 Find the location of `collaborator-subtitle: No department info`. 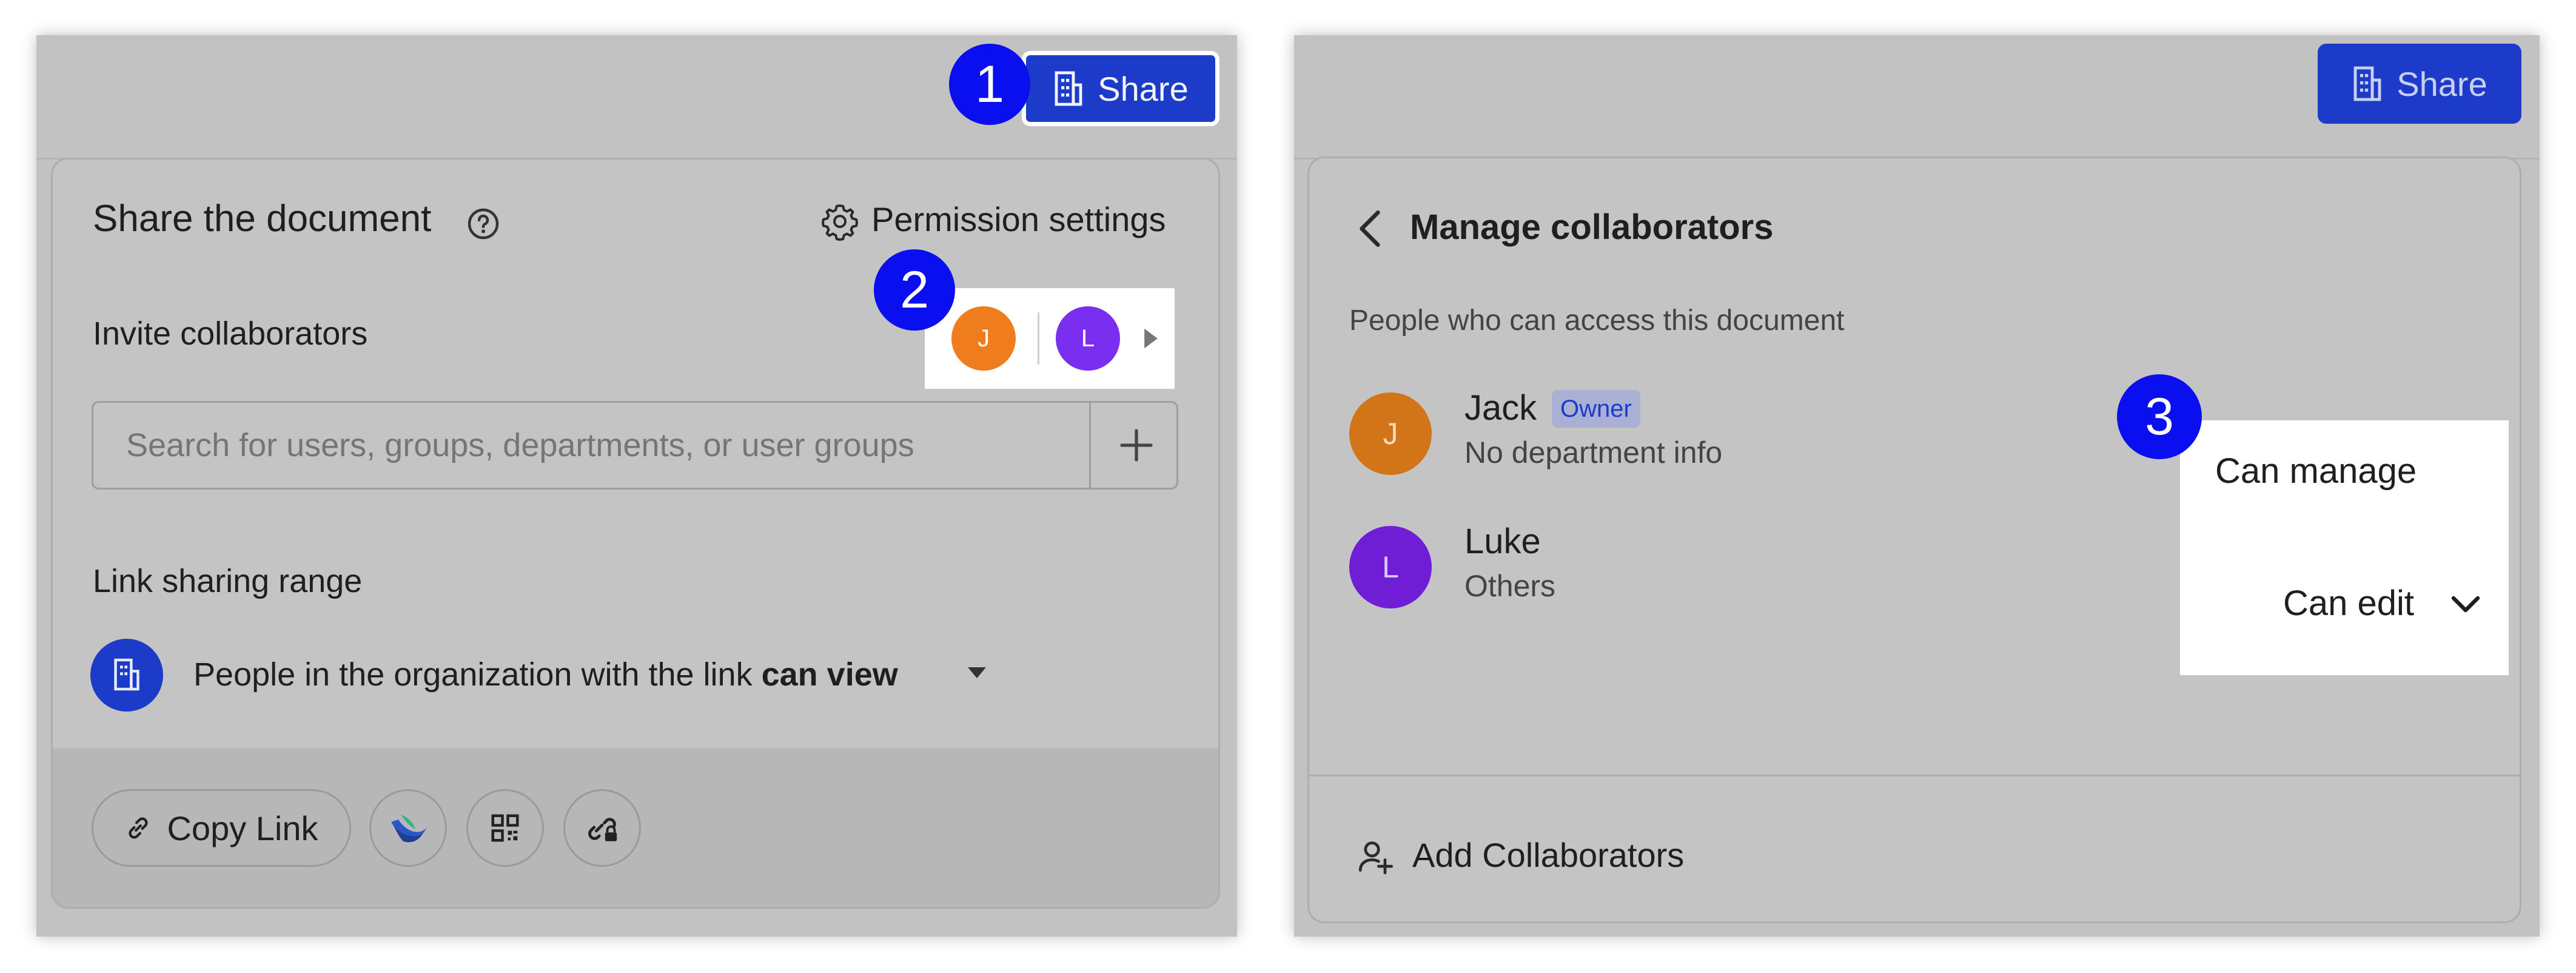

collaborator-subtitle: No department info is located at coordinates (1594, 453).